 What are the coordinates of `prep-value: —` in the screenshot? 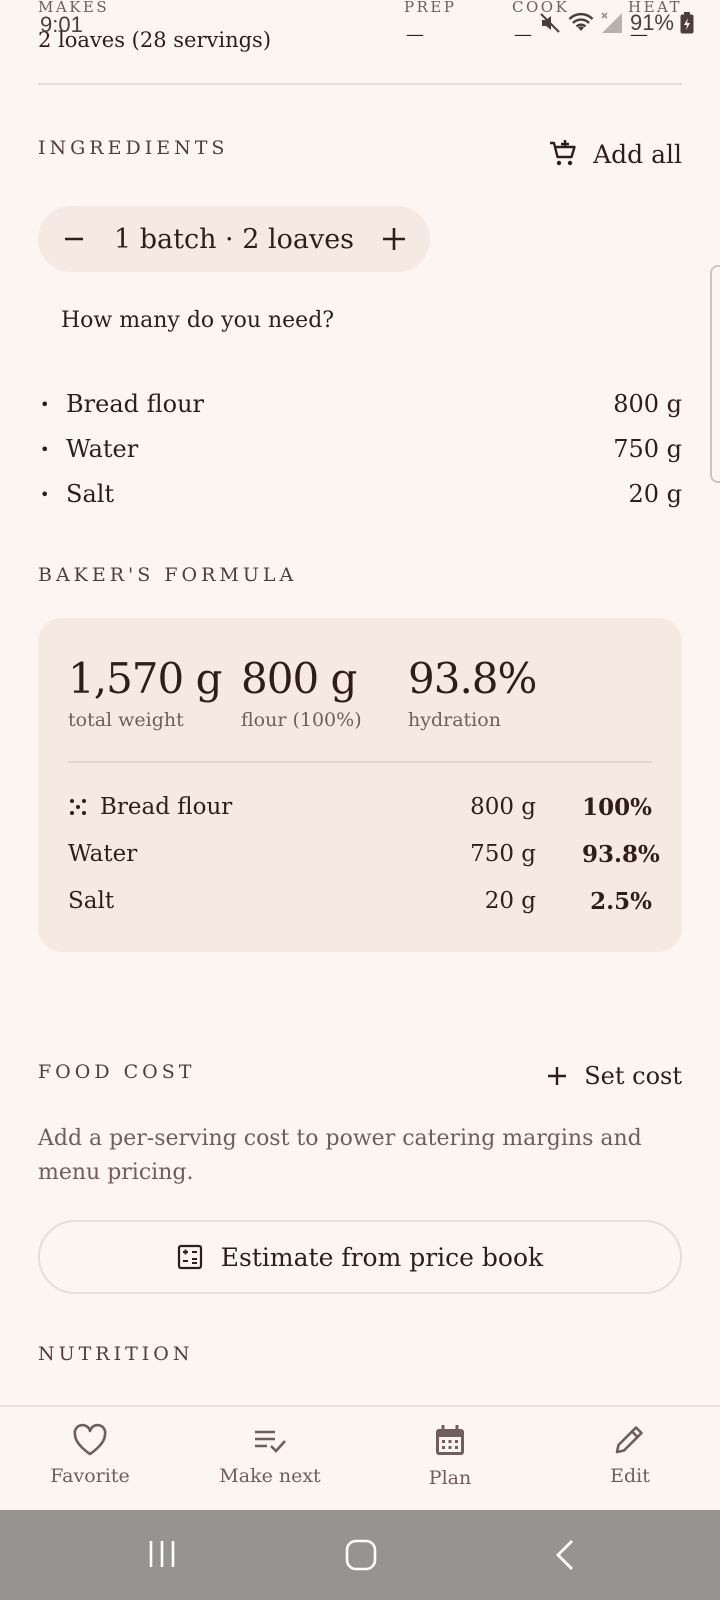 It's located at (415, 34).